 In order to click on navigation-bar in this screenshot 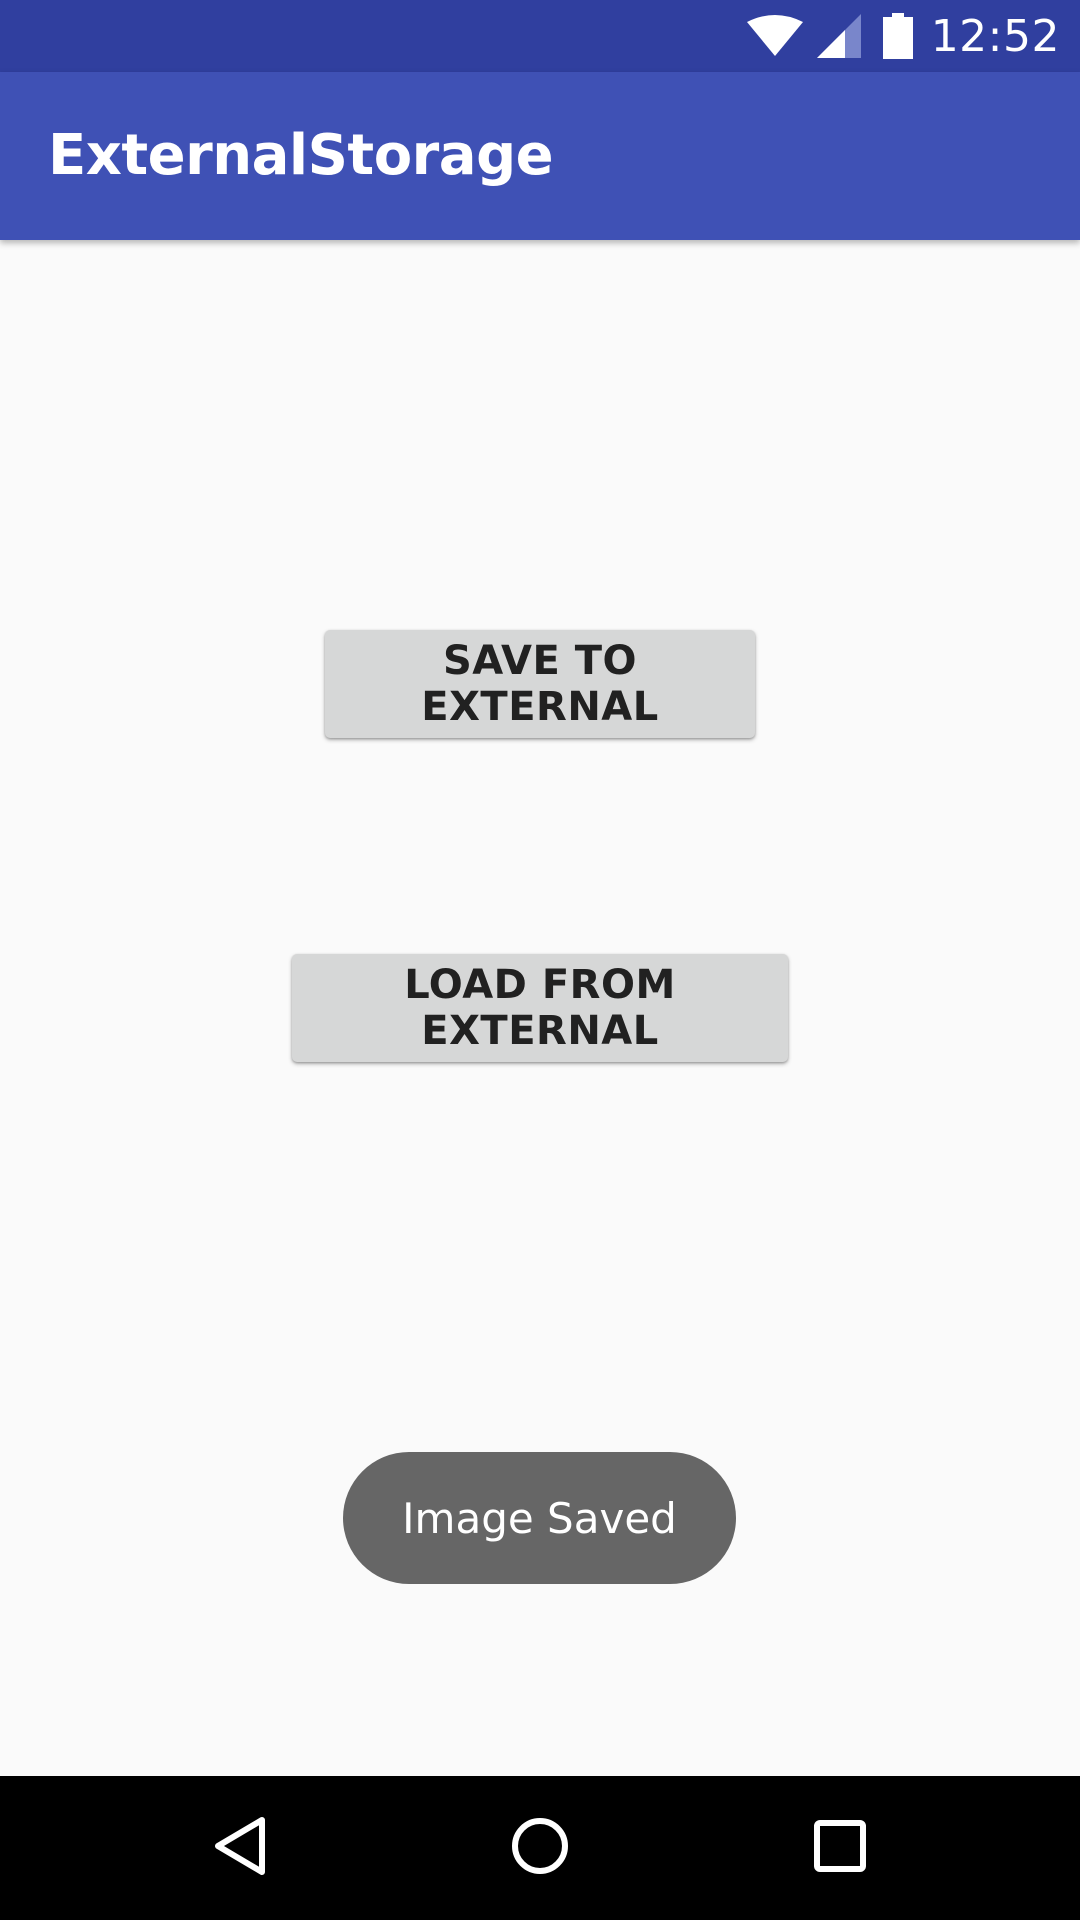, I will do `click(540, 1848)`.